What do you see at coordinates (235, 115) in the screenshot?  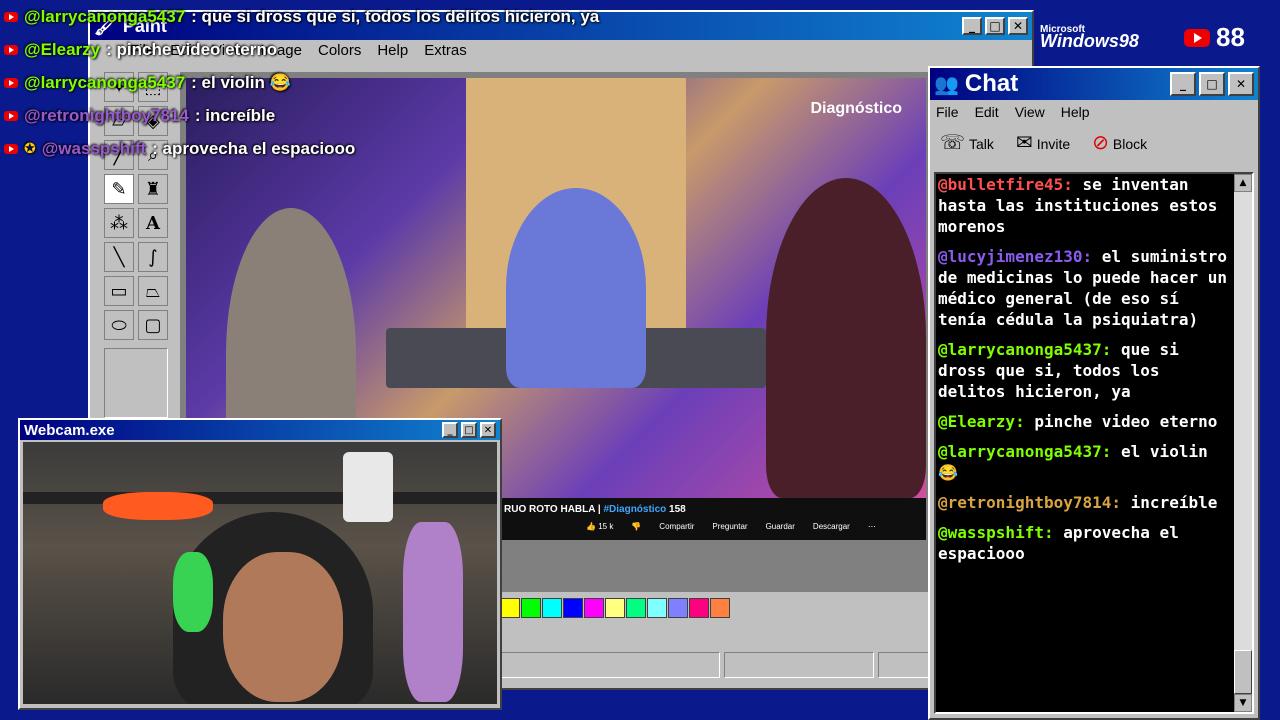 I see `overlay-text: : increíble` at bounding box center [235, 115].